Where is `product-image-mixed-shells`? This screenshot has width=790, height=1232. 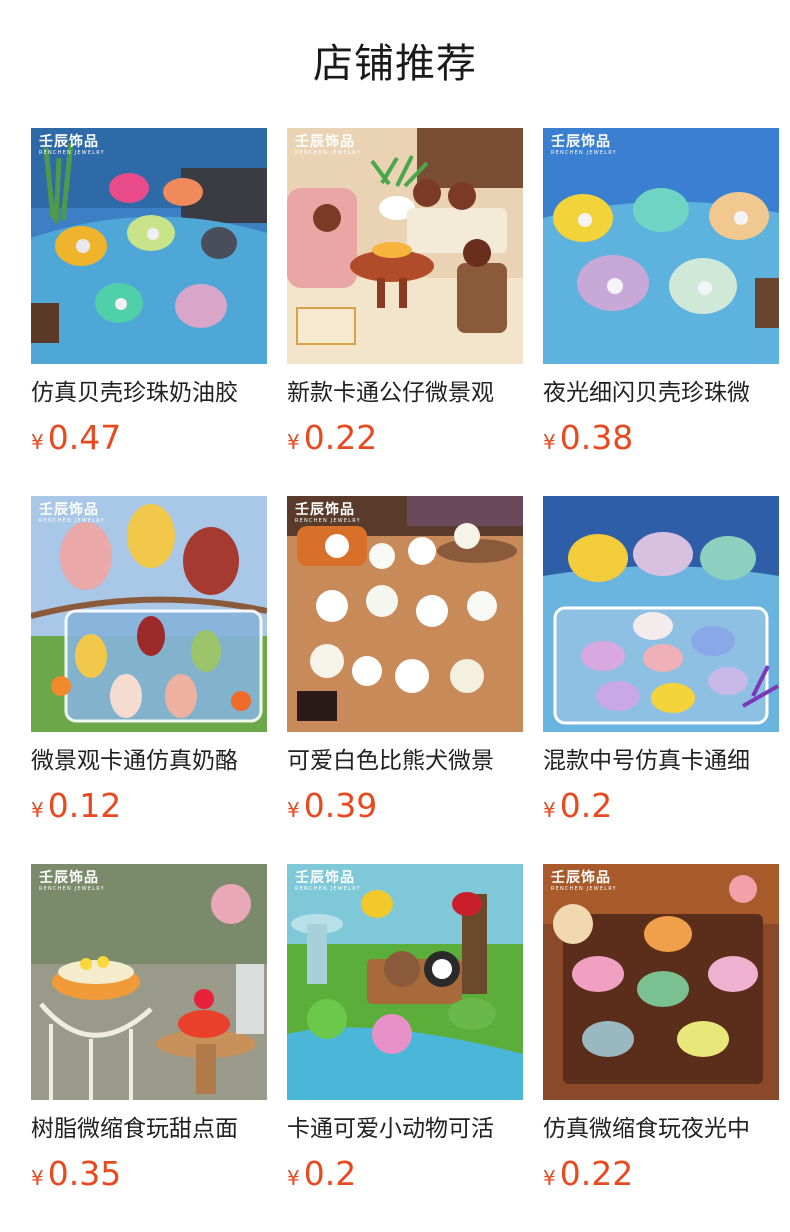
product-image-mixed-shells is located at coordinates (661, 614).